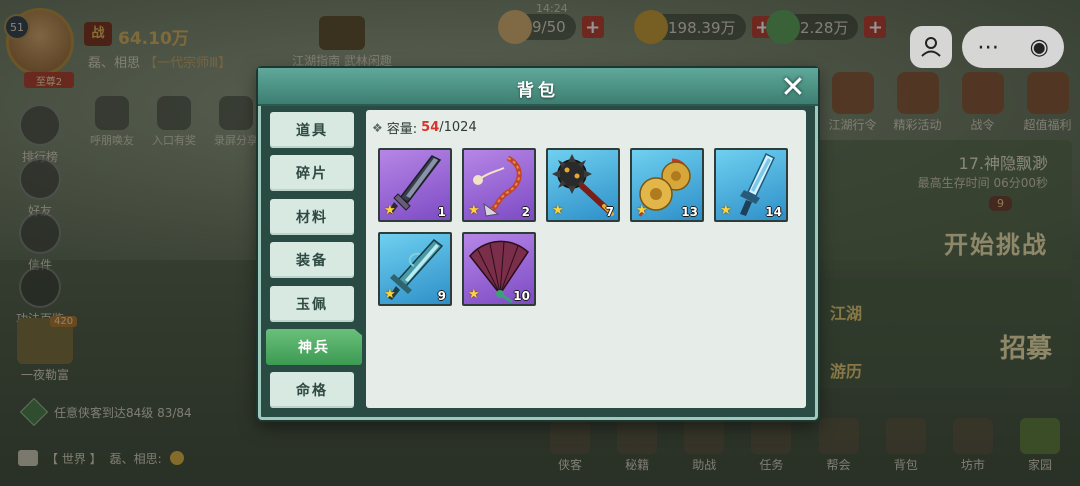 The image size is (1080, 486). What do you see at coordinates (312, 390) in the screenshot?
I see `tab-fate: 命格` at bounding box center [312, 390].